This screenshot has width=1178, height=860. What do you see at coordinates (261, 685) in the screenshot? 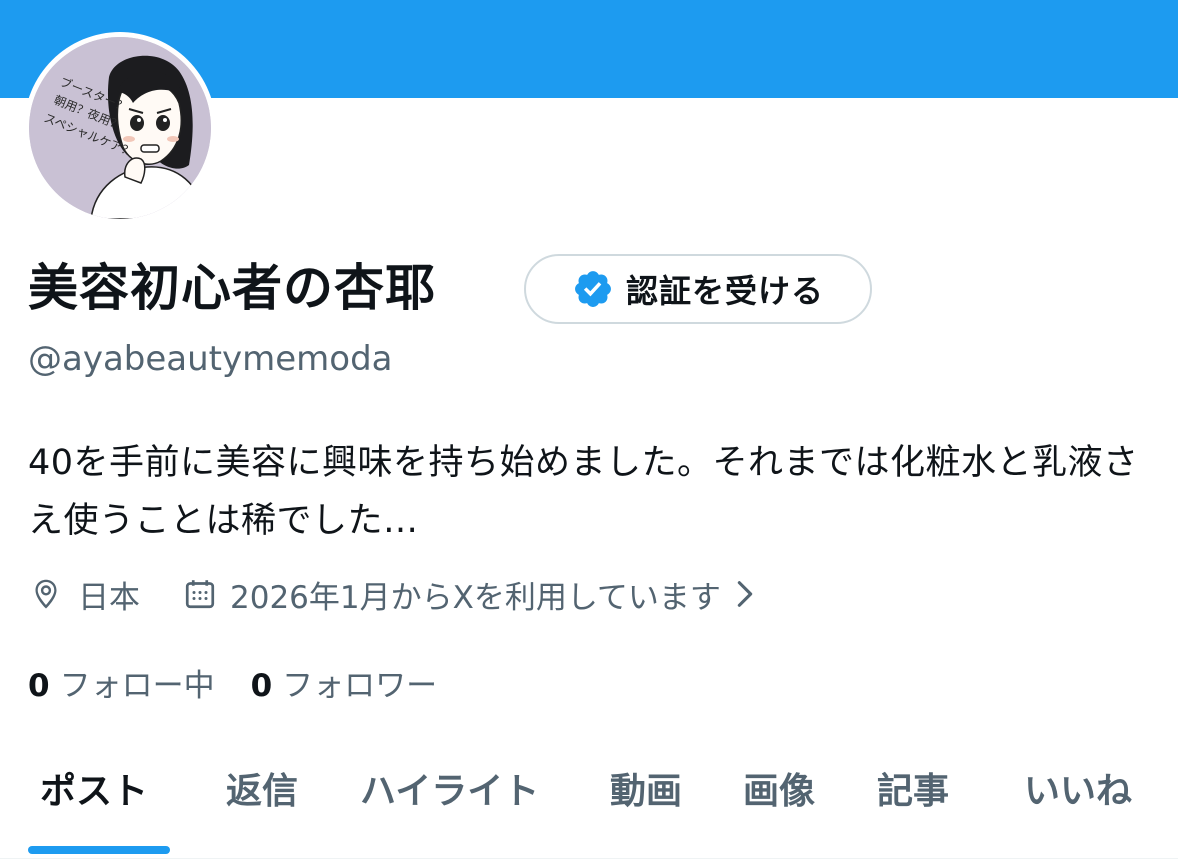
I see `followers-count: 0` at bounding box center [261, 685].